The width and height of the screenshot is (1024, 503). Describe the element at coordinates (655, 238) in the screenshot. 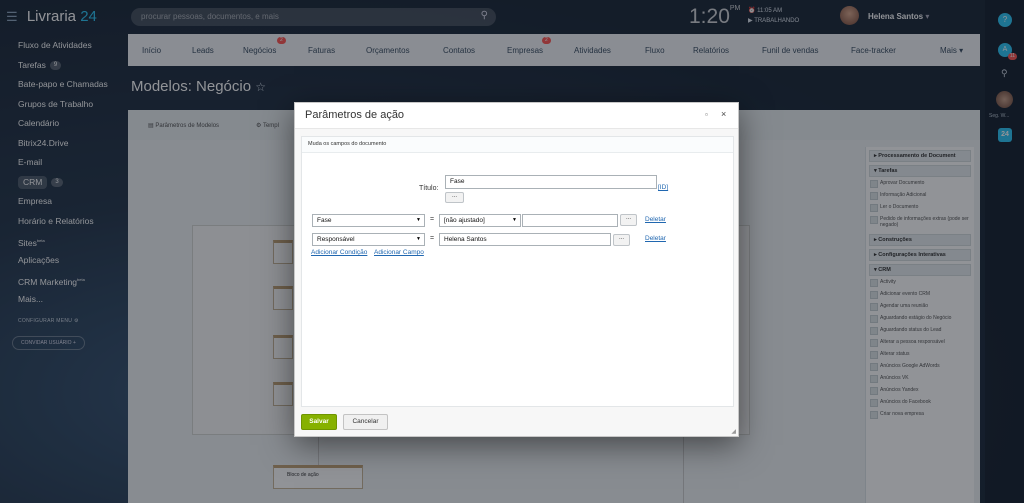

I see `delete-link-2: Deletar` at that location.